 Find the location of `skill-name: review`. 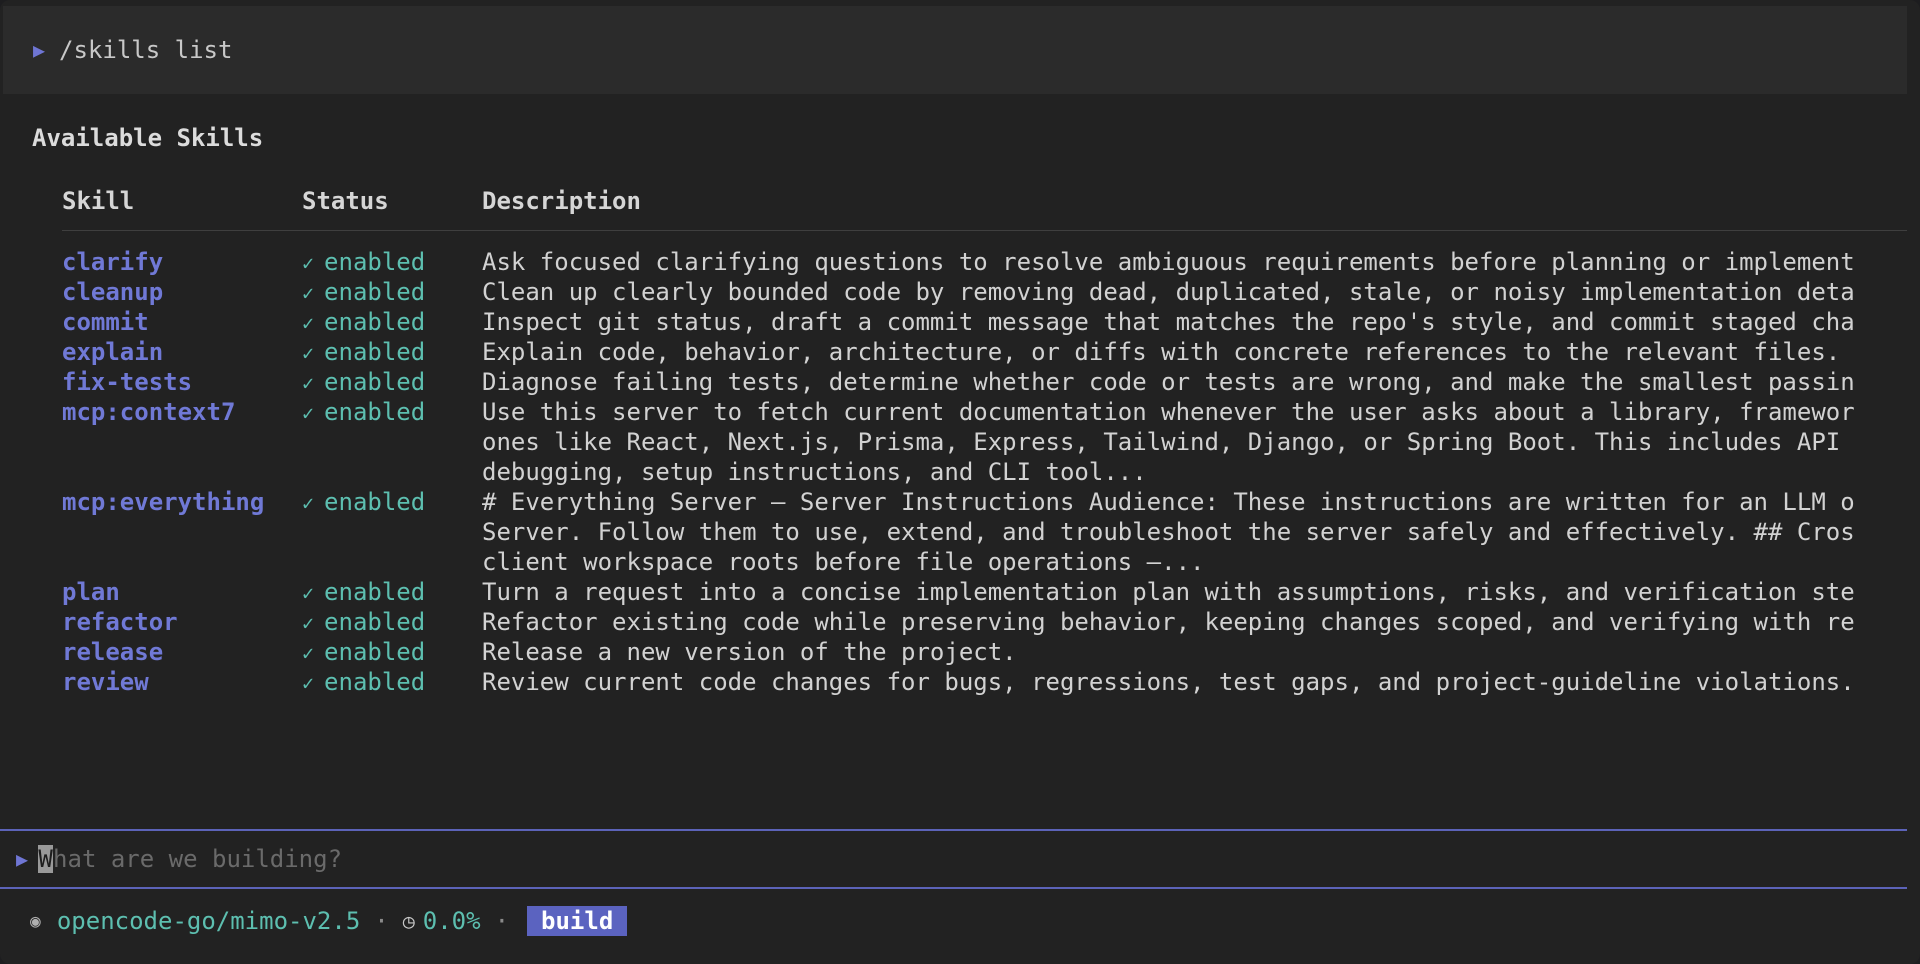

skill-name: review is located at coordinates (105, 682).